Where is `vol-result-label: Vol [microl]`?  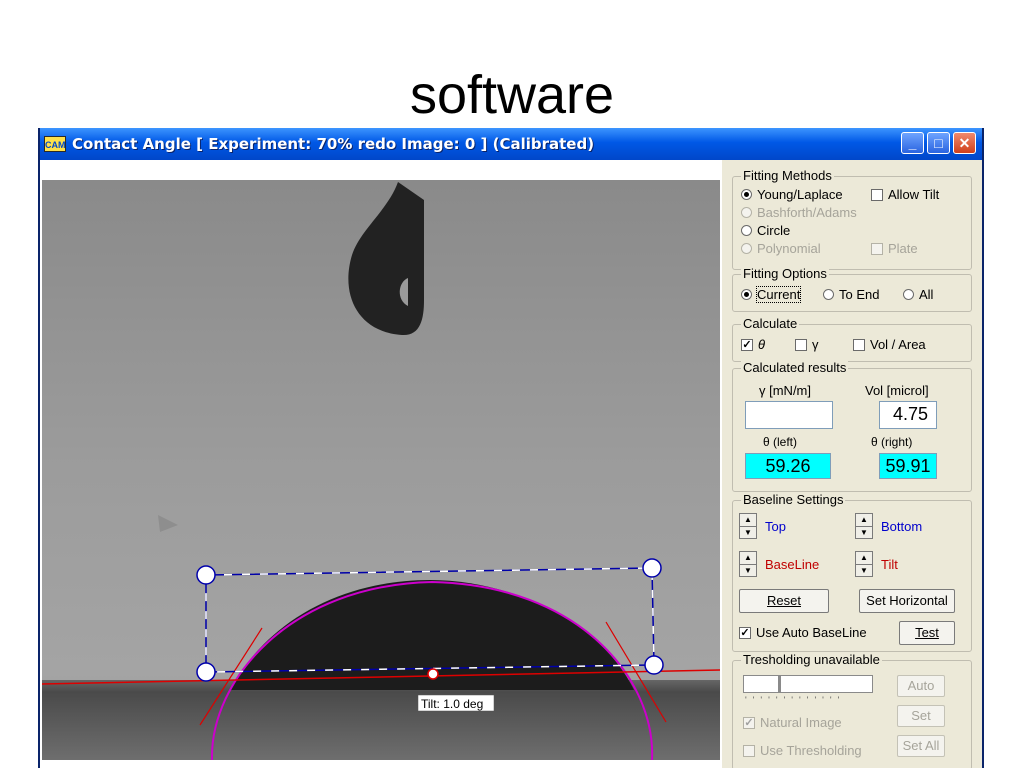
vol-result-label: Vol [microl] is located at coordinates (897, 390).